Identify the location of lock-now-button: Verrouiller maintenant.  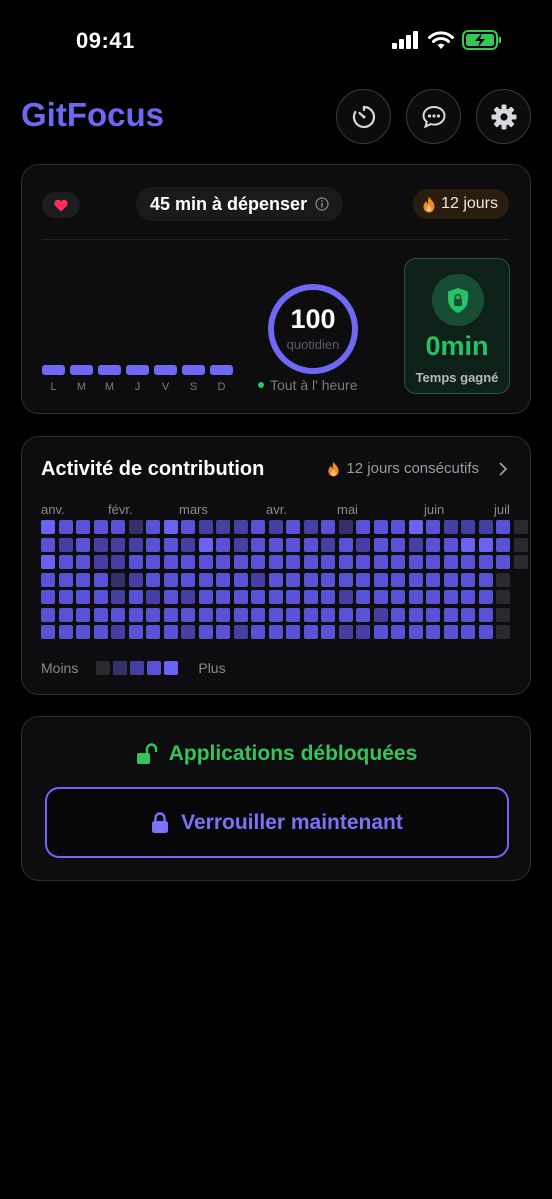
(277, 822).